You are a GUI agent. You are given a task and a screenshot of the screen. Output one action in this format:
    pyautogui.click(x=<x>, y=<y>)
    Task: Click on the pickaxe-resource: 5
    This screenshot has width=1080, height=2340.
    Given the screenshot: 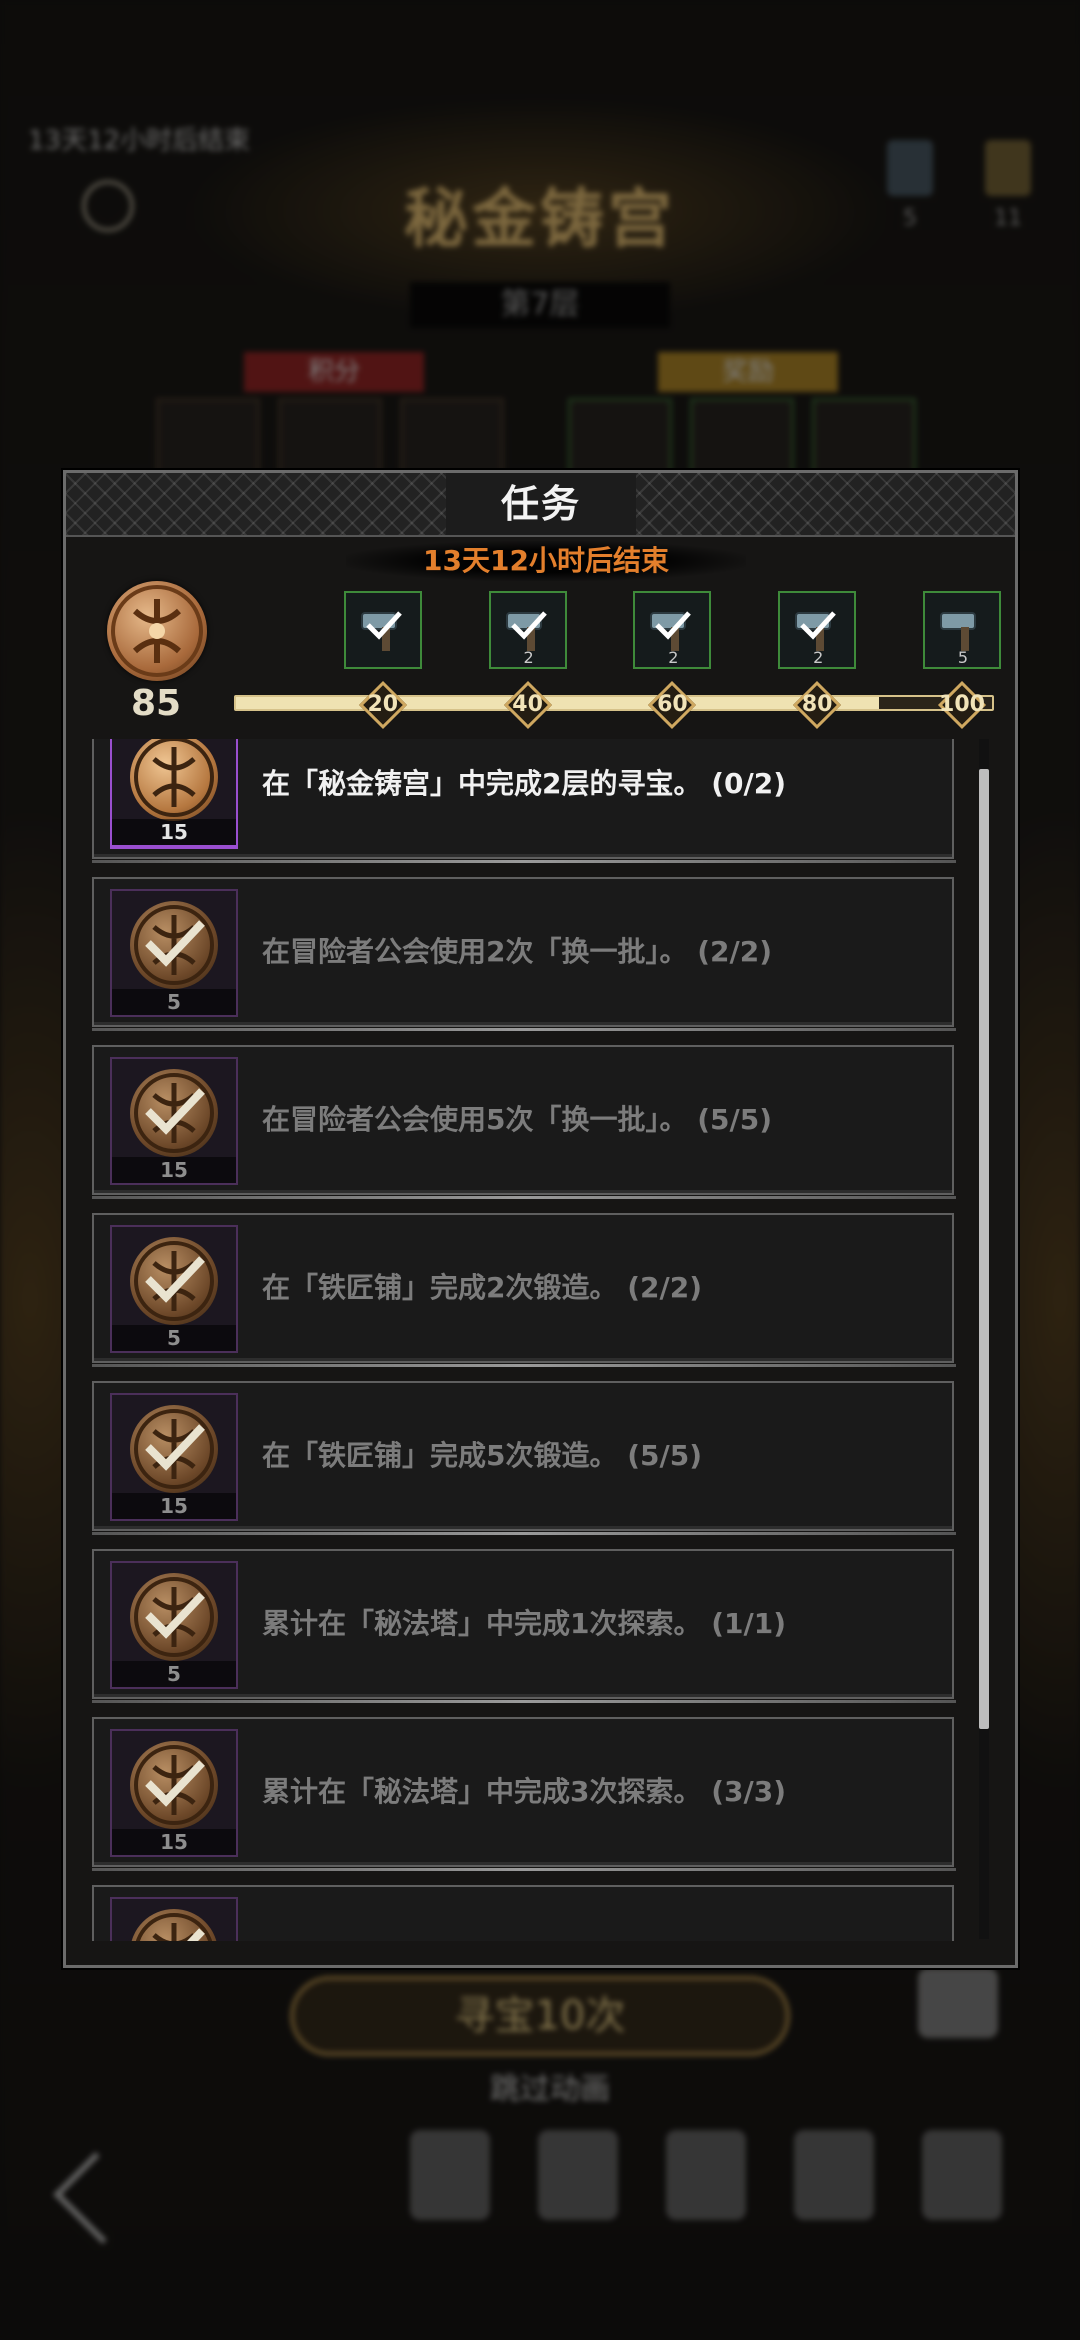 What is the action you would take?
    pyautogui.click(x=910, y=185)
    